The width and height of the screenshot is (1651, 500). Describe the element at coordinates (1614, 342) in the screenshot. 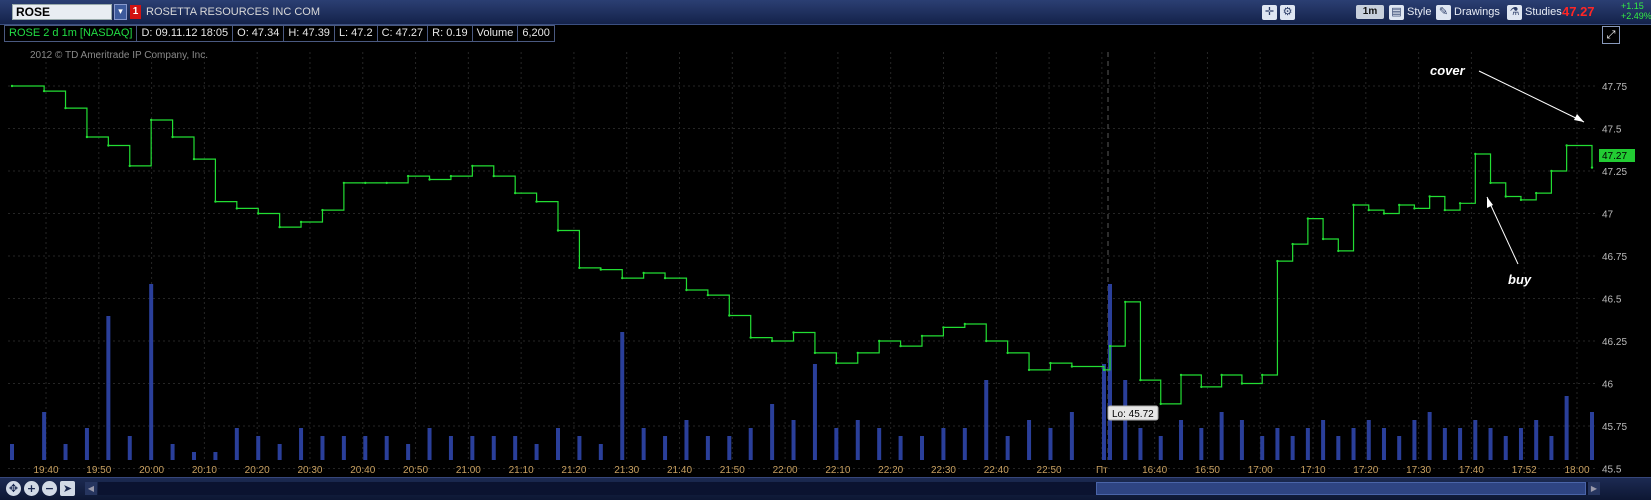

I see `y-tick-label: 46.25` at that location.